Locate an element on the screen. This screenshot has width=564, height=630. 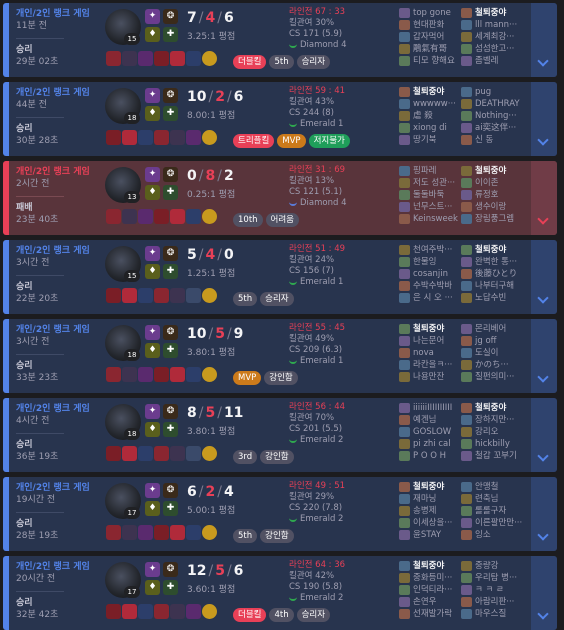
player-entry: nova is located at coordinates (431, 353).